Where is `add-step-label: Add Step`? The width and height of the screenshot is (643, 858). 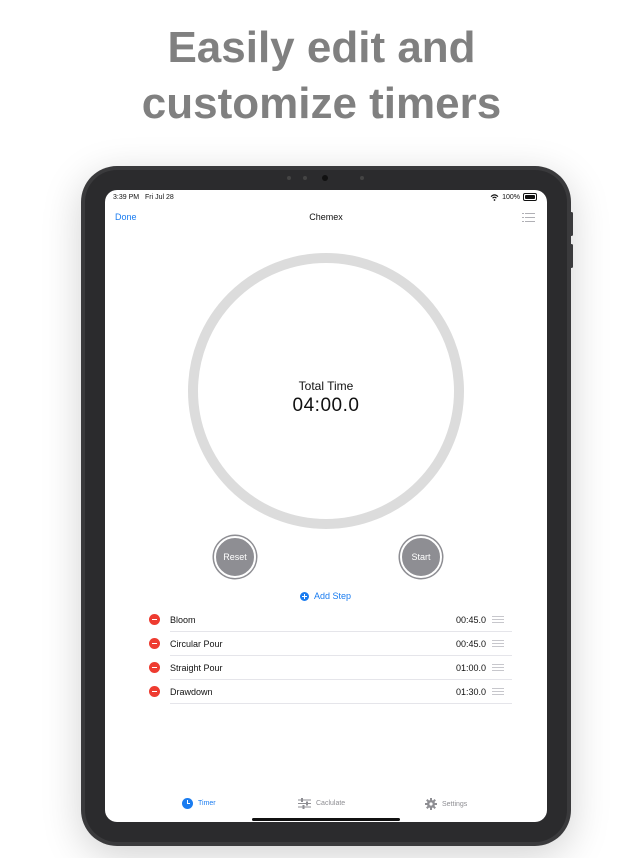 add-step-label: Add Step is located at coordinates (333, 596).